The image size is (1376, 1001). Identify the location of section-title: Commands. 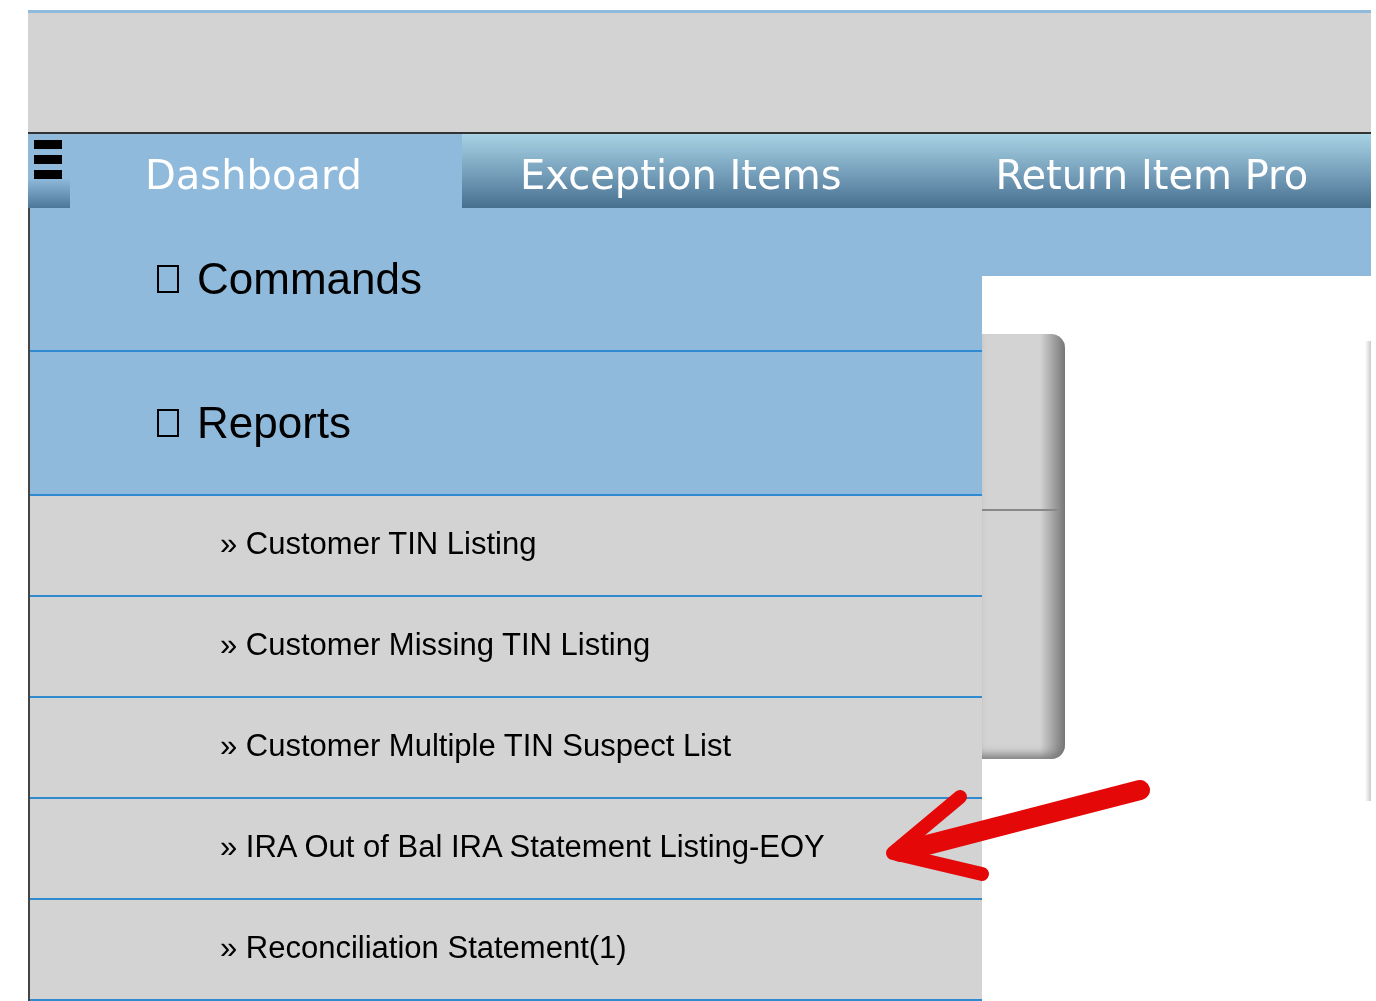
(309, 279).